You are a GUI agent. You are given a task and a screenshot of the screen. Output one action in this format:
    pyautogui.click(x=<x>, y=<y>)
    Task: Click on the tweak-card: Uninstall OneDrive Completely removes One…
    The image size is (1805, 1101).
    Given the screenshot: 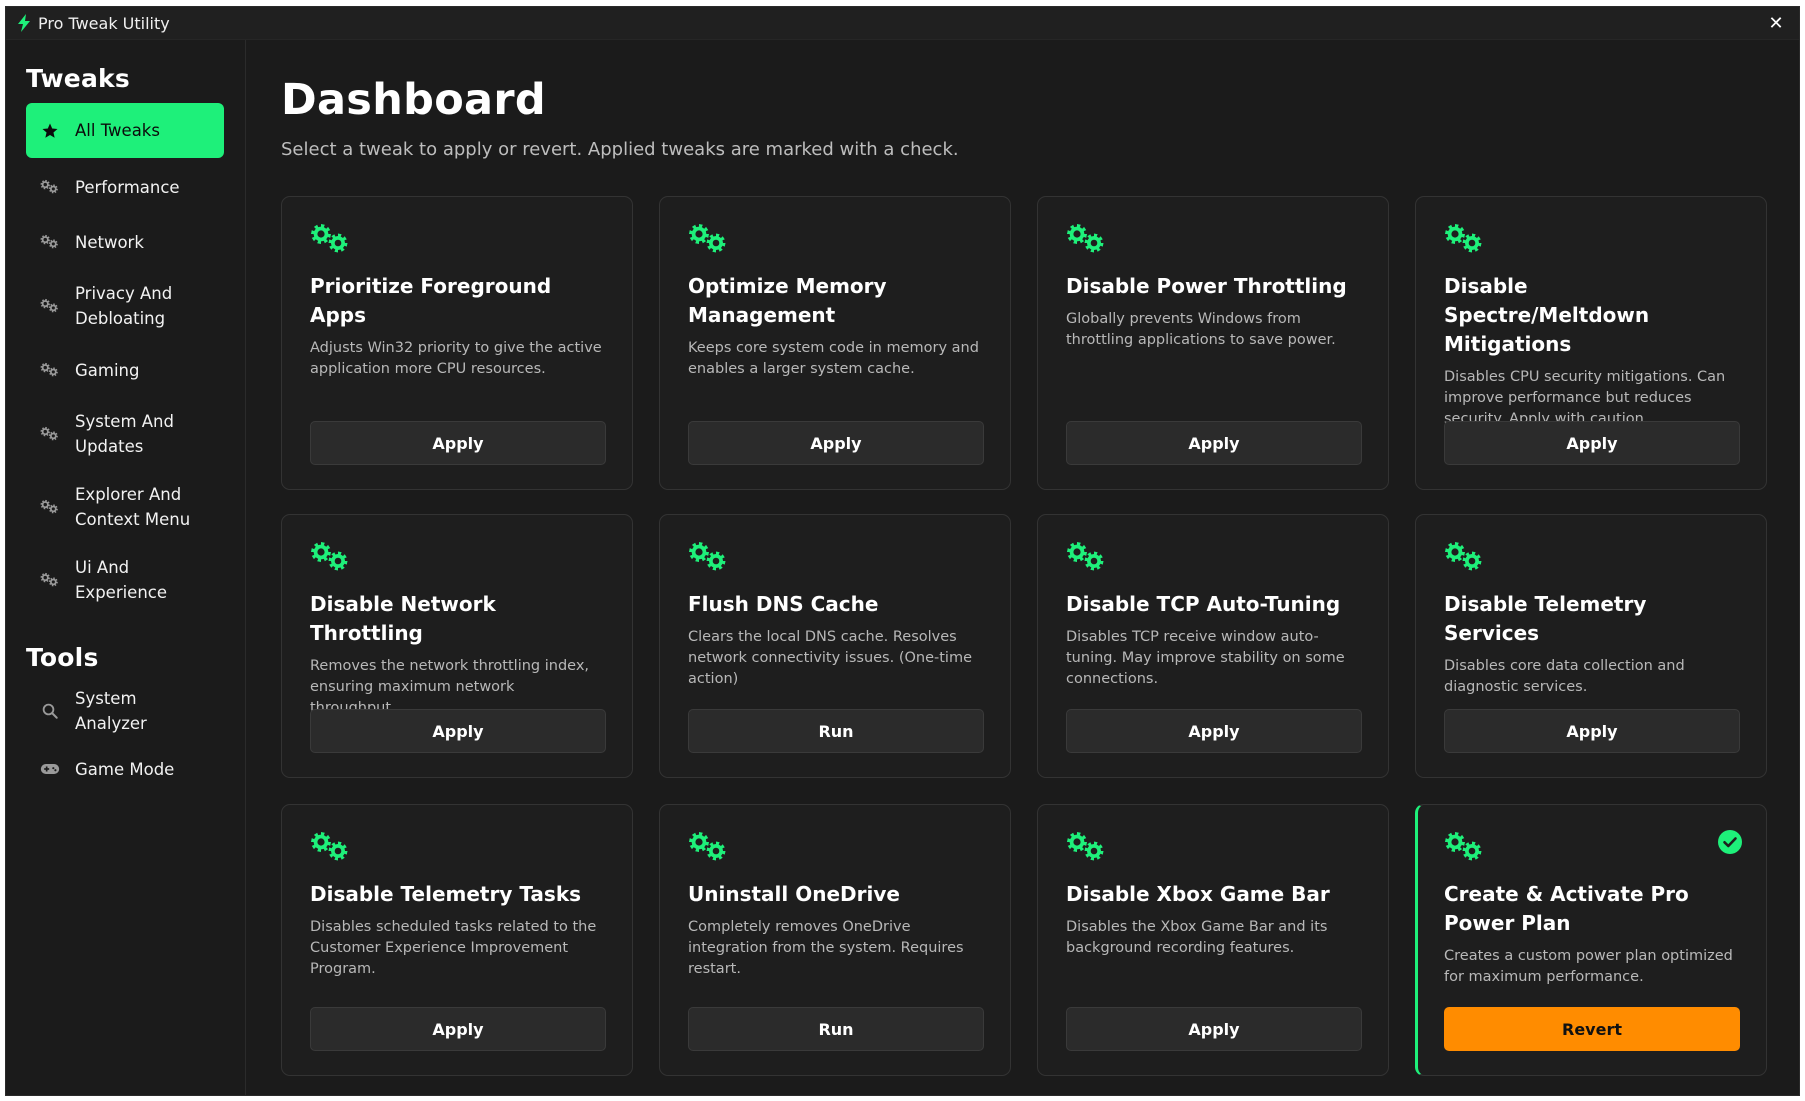 What is the action you would take?
    pyautogui.click(x=835, y=940)
    